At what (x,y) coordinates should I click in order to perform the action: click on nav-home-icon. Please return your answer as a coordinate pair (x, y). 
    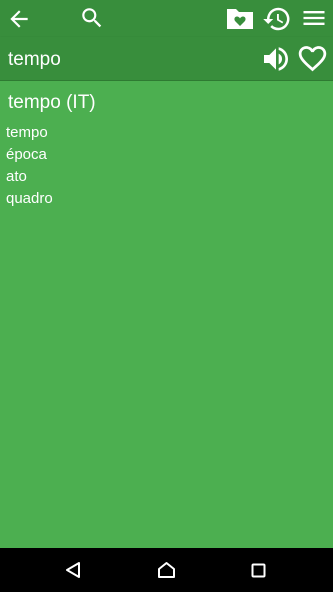
    Looking at the image, I should click on (166, 570).